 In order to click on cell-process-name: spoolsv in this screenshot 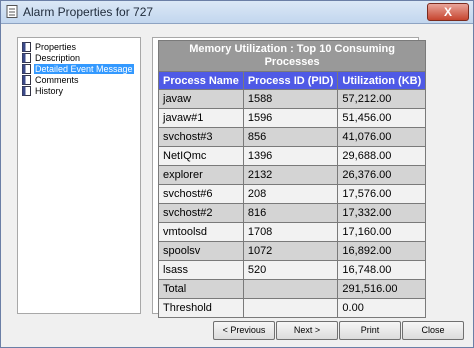, I will do `click(201, 251)`.